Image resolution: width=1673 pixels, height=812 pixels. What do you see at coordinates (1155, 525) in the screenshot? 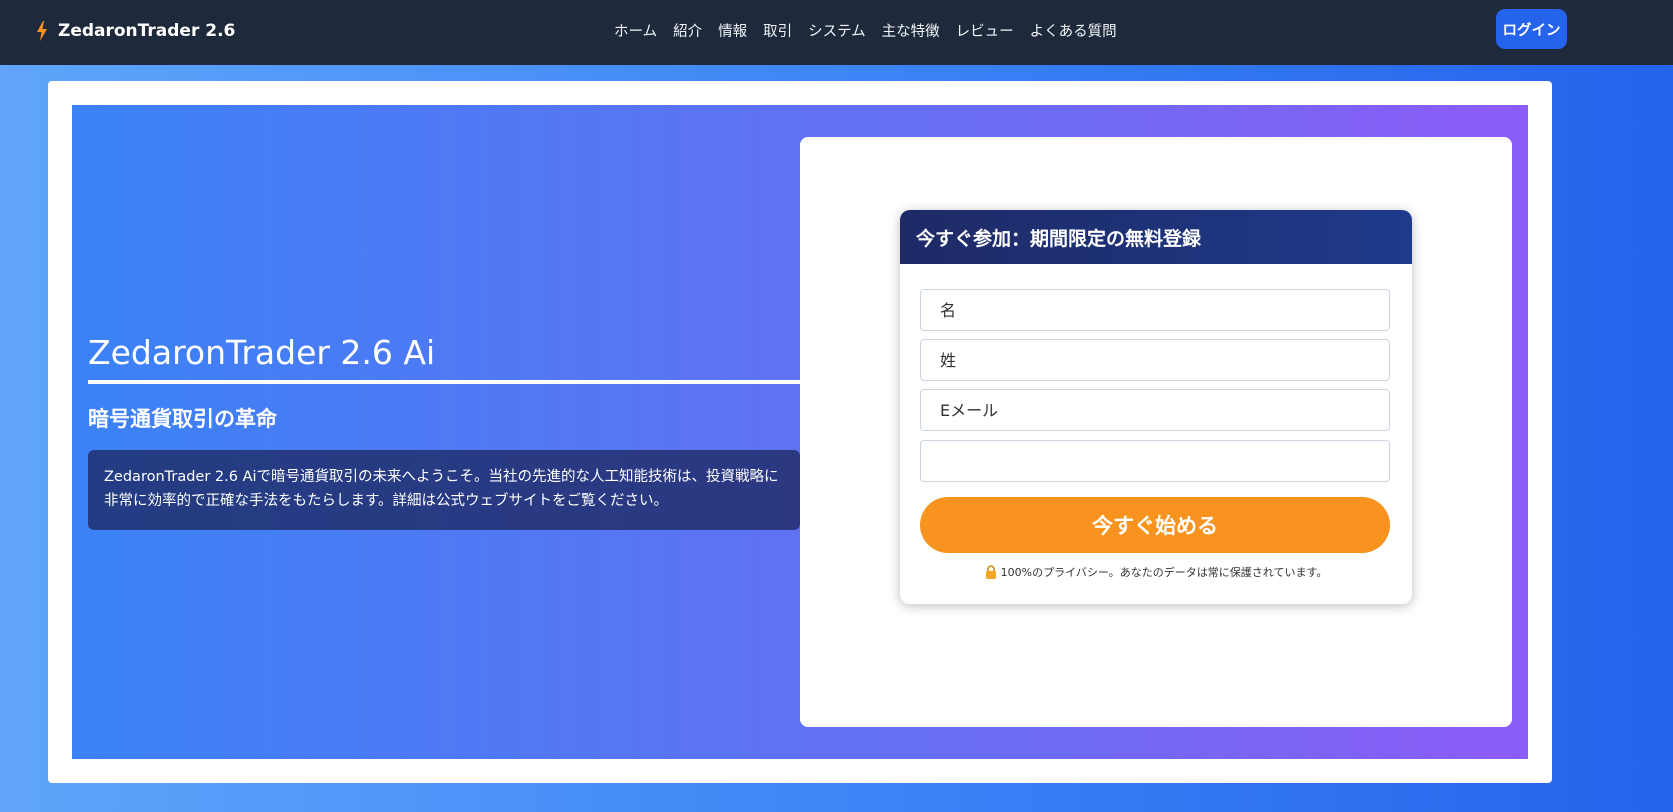
I see `start-now-button: 今すぐ始める` at bounding box center [1155, 525].